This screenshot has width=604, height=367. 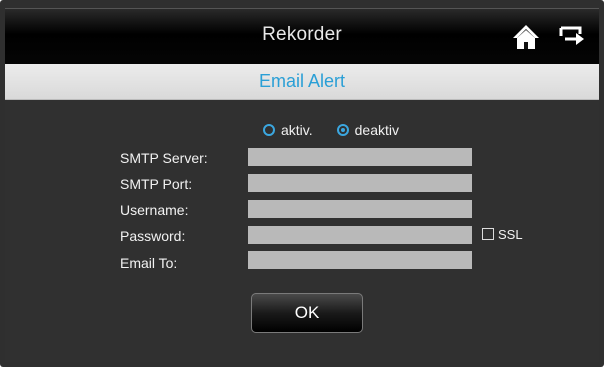 I want to click on section-title: Email Alert, so click(x=302, y=81).